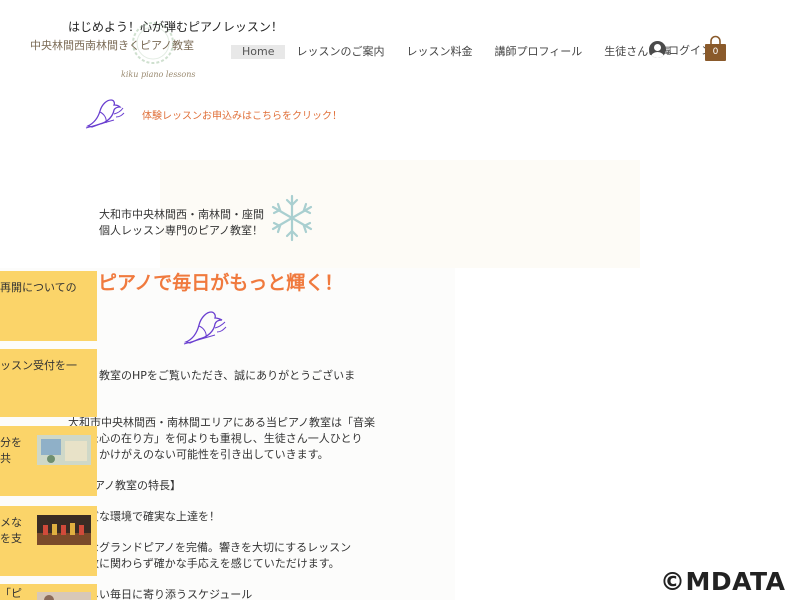 The width and height of the screenshot is (800, 603). I want to click on trial-lesson-link: 体験レッスンお申込みはこちらをクリック！, so click(242, 114).